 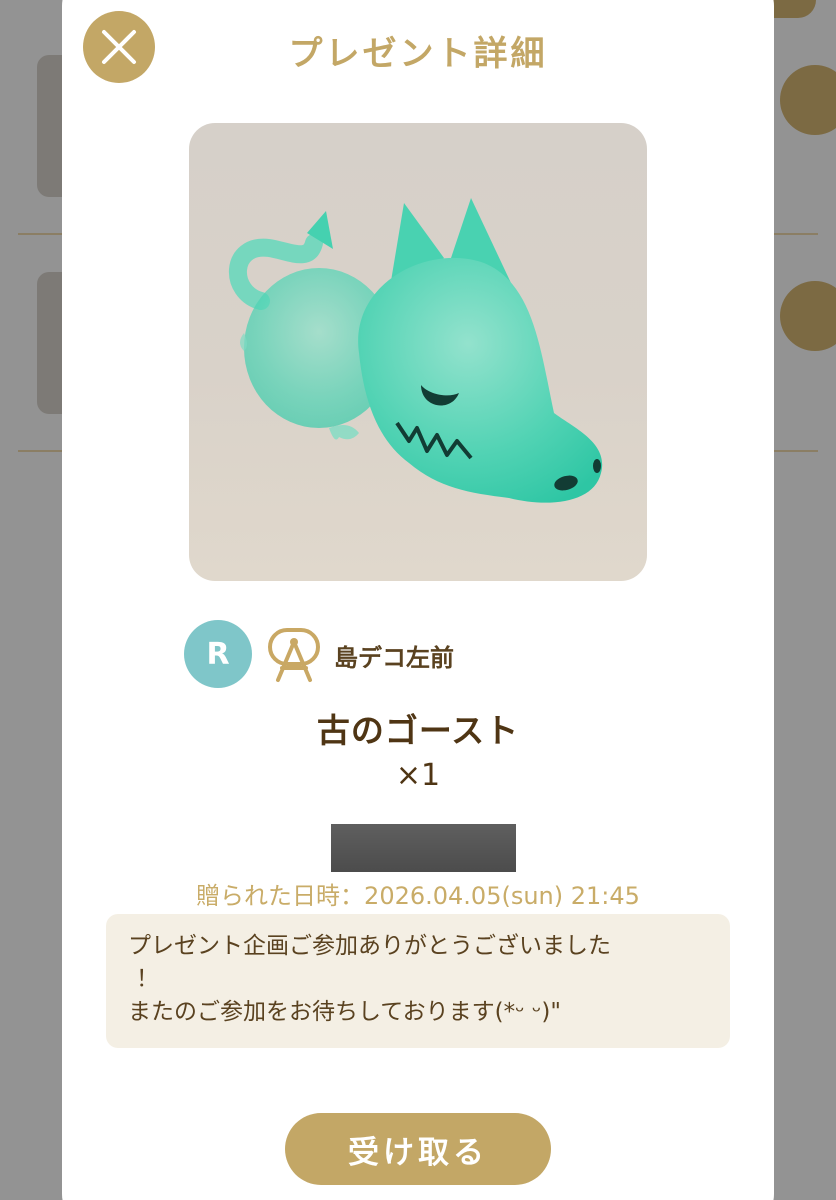 What do you see at coordinates (394, 658) in the screenshot?
I see `sender-name: 島デコ左前` at bounding box center [394, 658].